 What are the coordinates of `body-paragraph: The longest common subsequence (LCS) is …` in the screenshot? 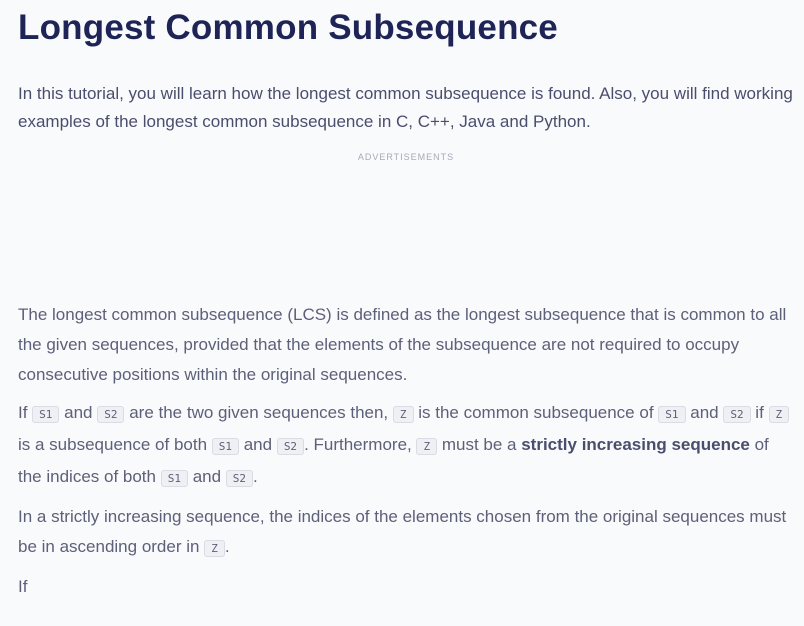 It's located at (406, 345).